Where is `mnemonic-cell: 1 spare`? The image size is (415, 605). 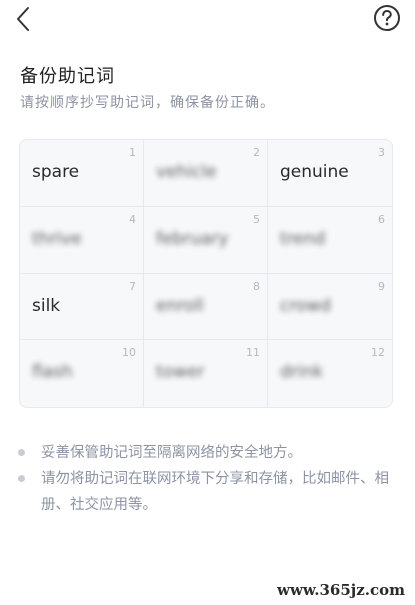 mnemonic-cell: 1 spare is located at coordinates (82, 173).